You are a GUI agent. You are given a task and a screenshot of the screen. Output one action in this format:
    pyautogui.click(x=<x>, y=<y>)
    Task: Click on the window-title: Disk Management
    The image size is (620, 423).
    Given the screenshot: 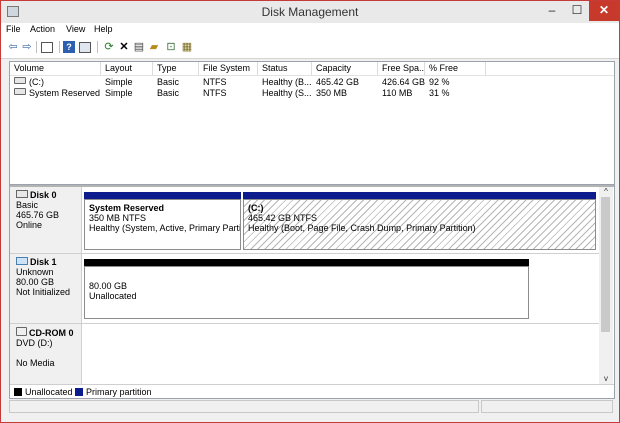 What is the action you would take?
    pyautogui.click(x=310, y=12)
    